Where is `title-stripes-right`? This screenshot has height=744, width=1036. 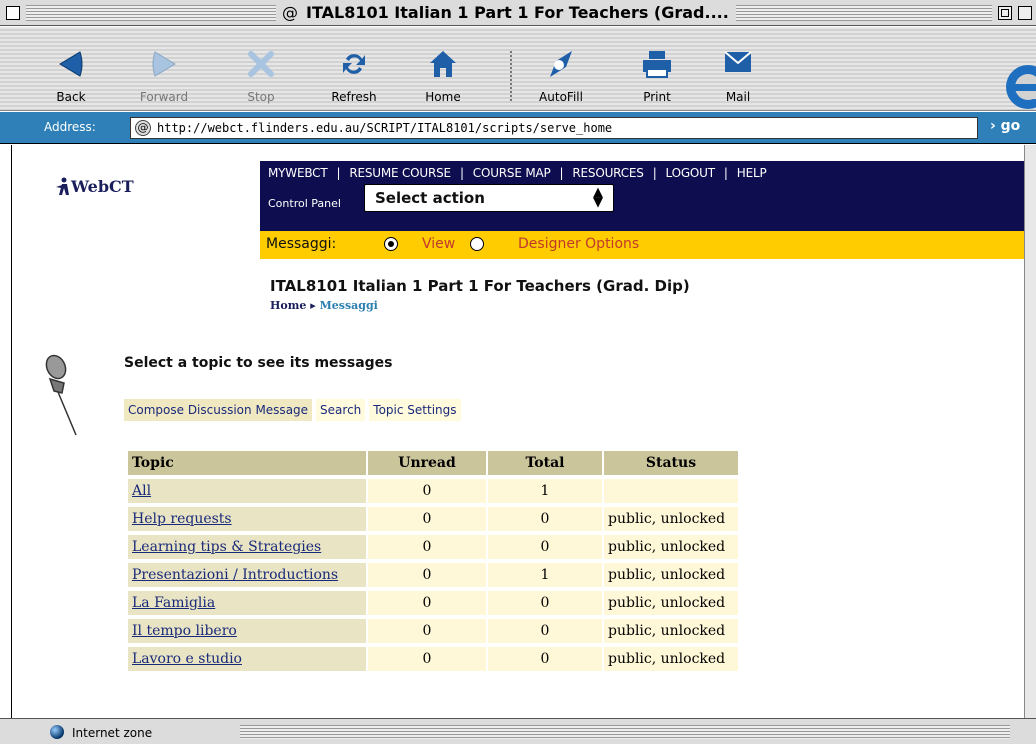
title-stripes-right is located at coordinates (864, 13).